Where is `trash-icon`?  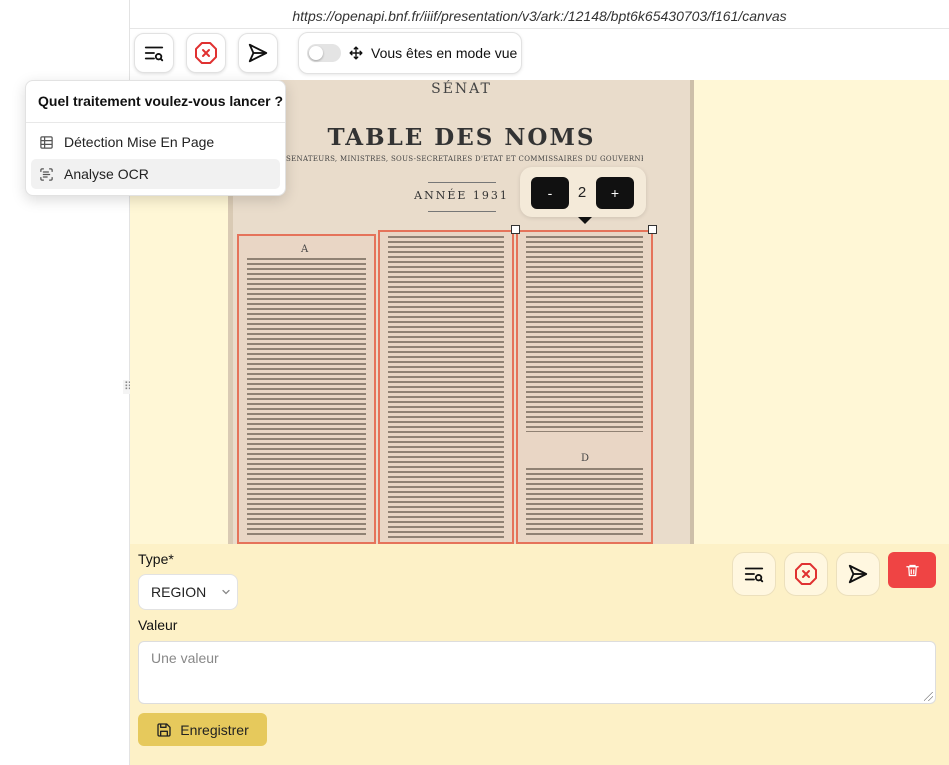 trash-icon is located at coordinates (912, 570).